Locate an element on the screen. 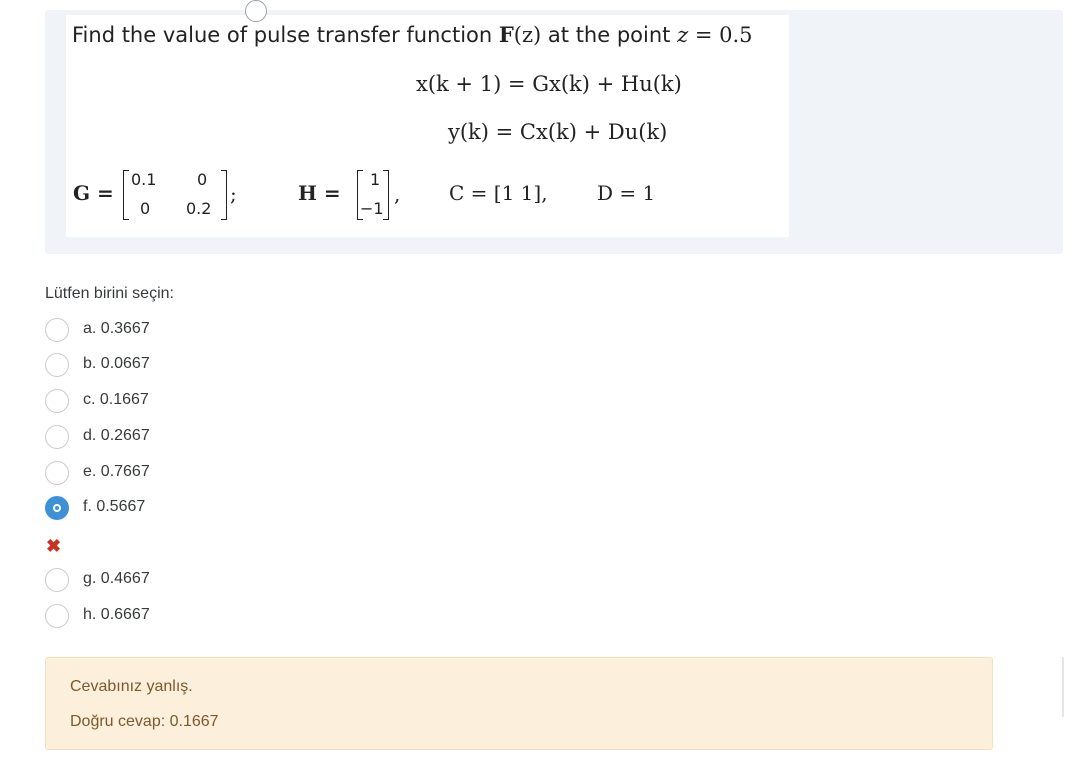  flag-question-icon is located at coordinates (256, 11).